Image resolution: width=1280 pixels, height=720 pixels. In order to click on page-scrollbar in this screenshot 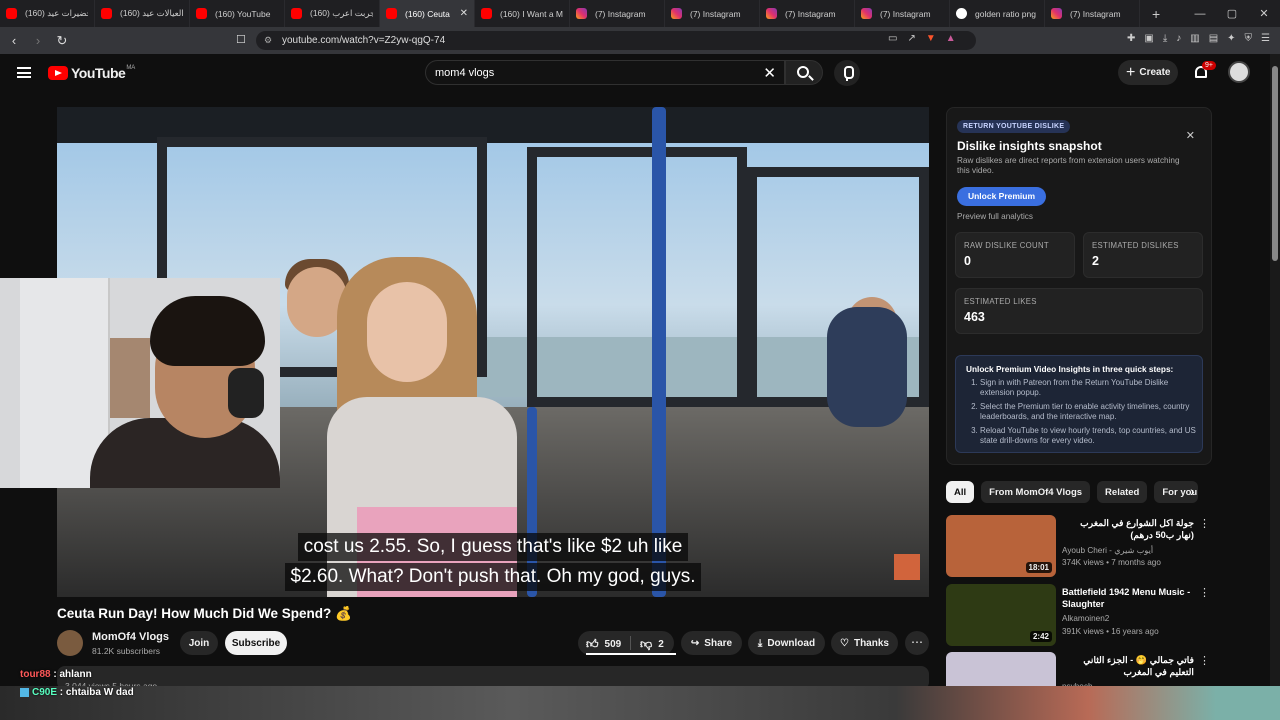, I will do `click(1275, 387)`.